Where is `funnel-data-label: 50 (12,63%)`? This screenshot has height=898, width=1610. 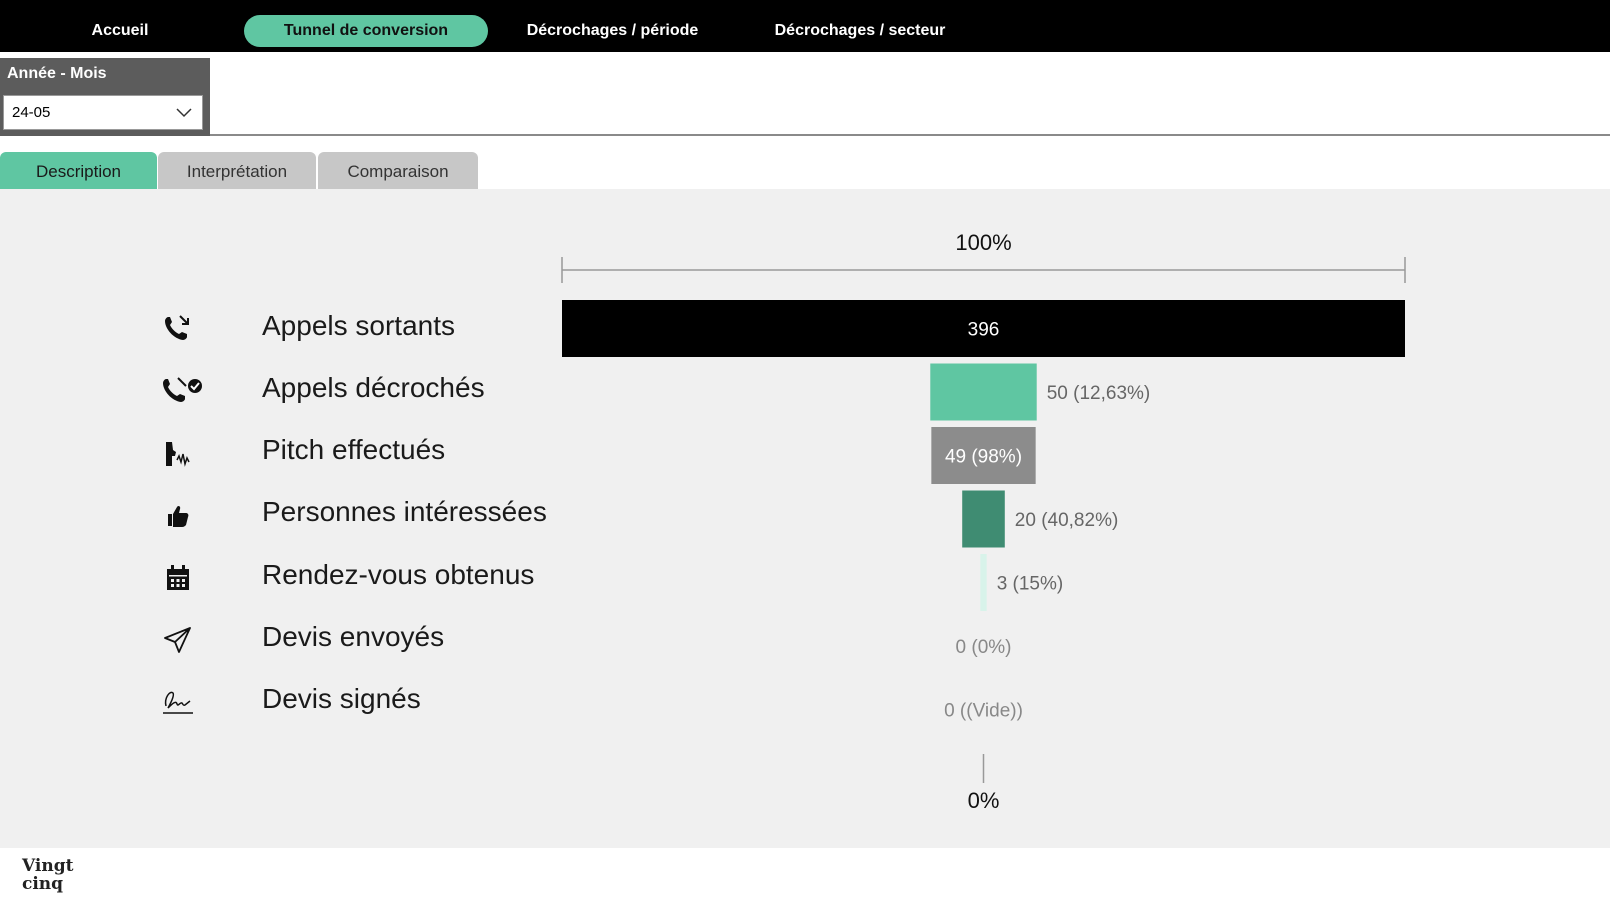
funnel-data-label: 50 (12,63%) is located at coordinates (1099, 393).